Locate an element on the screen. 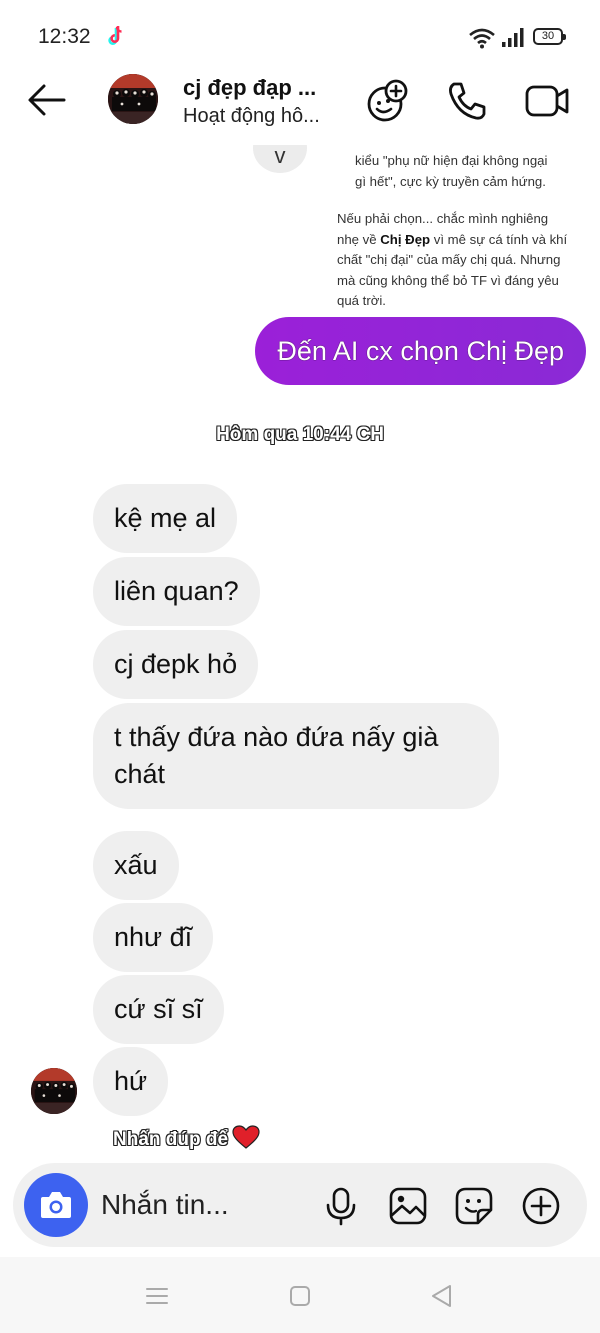 Image resolution: width=600 pixels, height=1333 pixels. menu-icon is located at coordinates (157, 1296).